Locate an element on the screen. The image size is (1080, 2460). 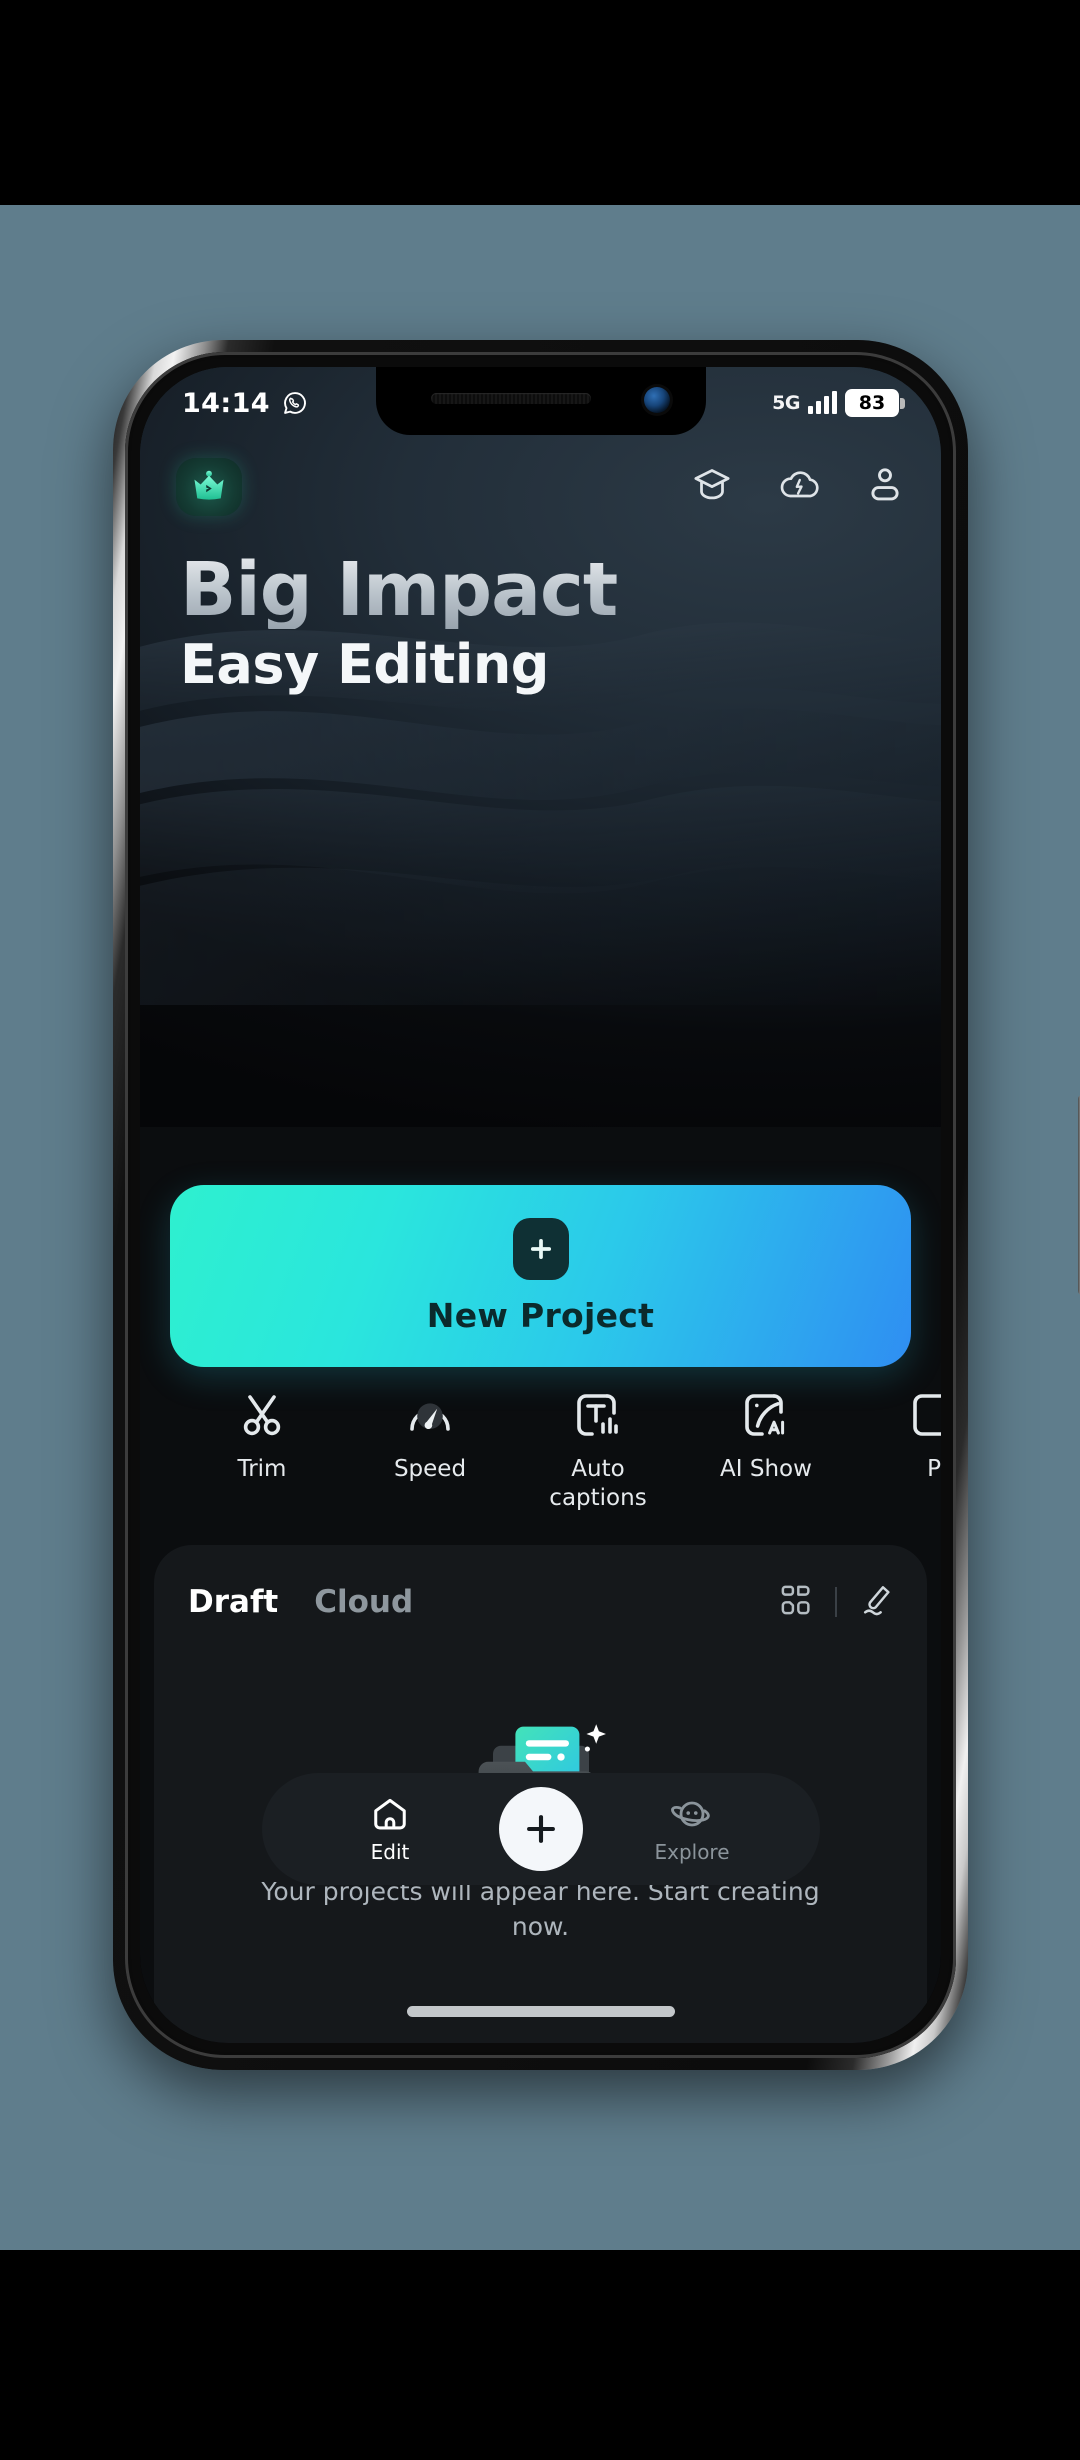
battery-indicator: 83 is located at coordinates (875, 403).